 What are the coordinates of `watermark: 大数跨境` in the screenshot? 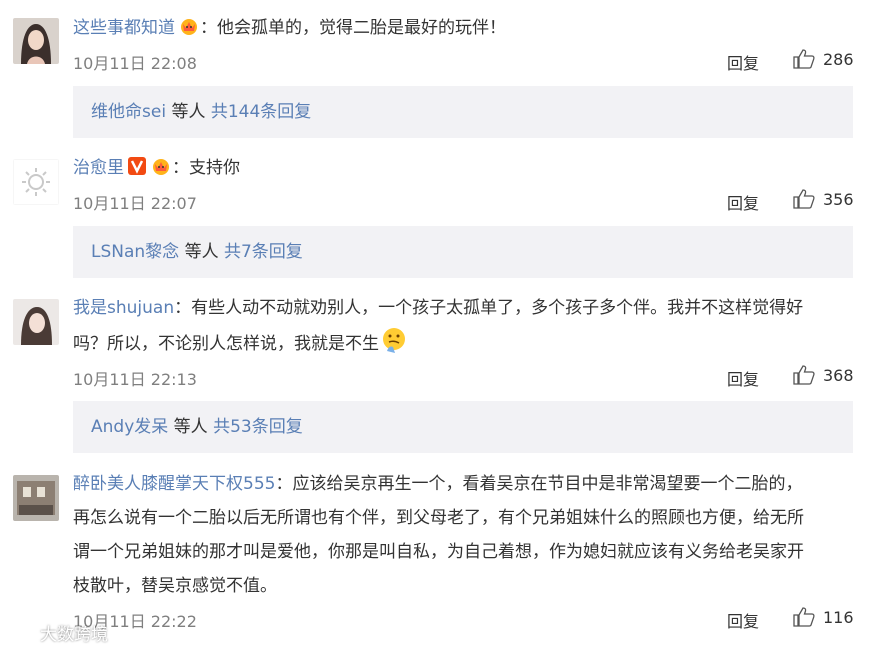 It's located at (57, 632).